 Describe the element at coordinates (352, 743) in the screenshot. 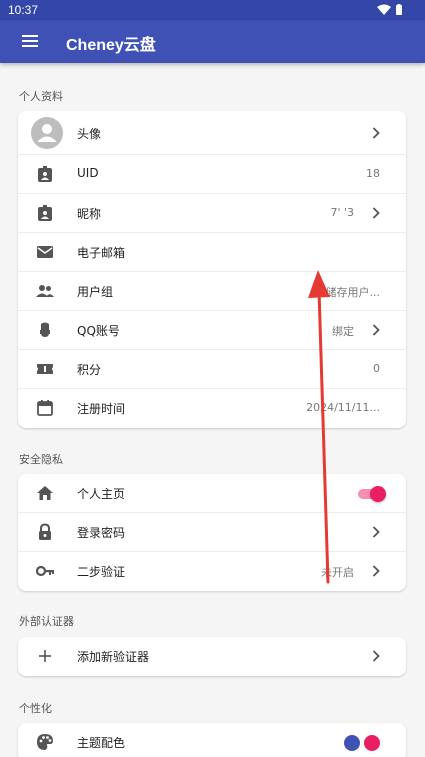

I see `theme-primary-swatch` at that location.